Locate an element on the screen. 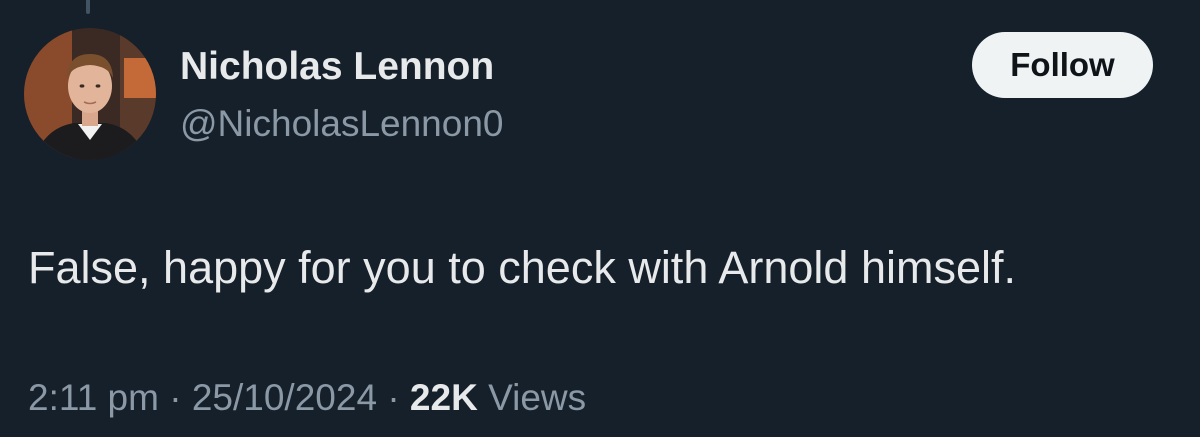  avatar is located at coordinates (90, 94).